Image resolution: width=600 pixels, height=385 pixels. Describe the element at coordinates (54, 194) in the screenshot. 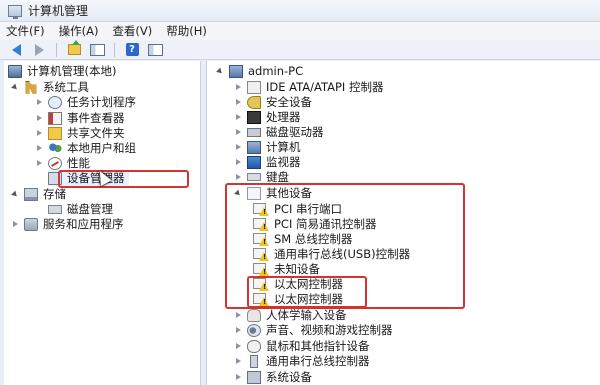

I see `tree-item-label: 存储` at that location.